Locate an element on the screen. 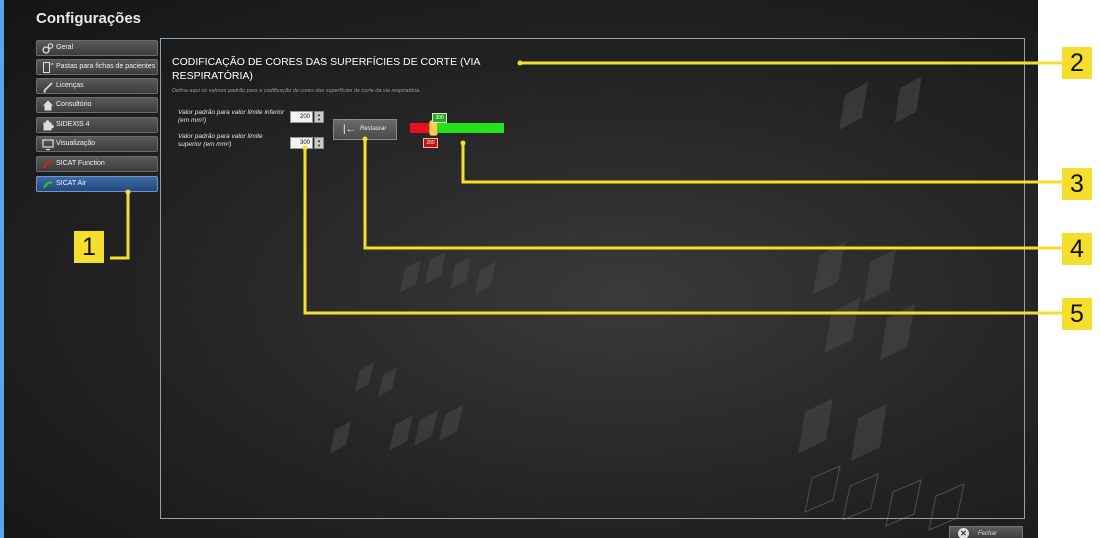  close-label: Fechar is located at coordinates (987, 534).